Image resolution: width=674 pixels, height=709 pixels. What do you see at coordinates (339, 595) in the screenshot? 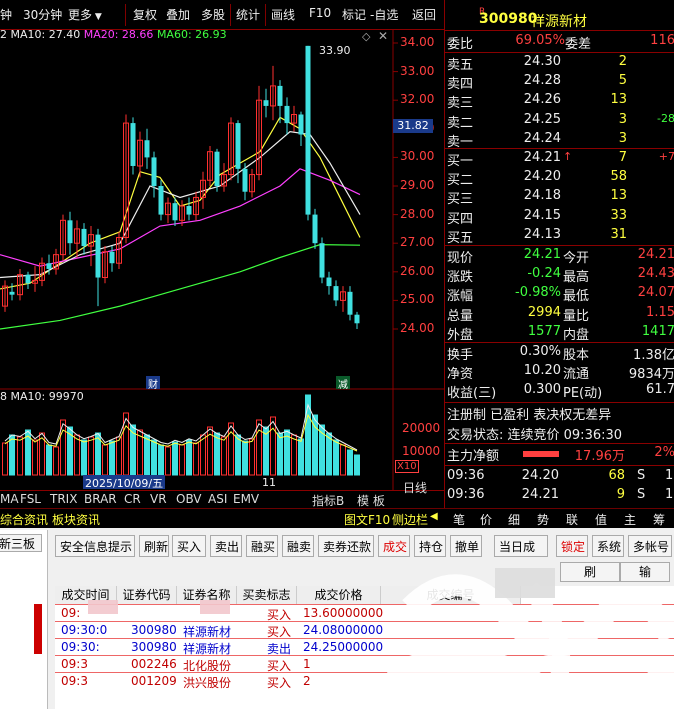
I see `col-price: 成交价格` at bounding box center [339, 595].